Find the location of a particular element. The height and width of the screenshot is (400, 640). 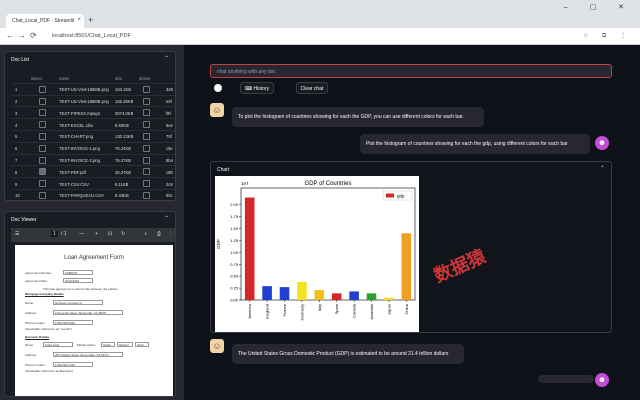

browser-tab: Chat_Local_PDF · Streamlit × is located at coordinates (45, 21).